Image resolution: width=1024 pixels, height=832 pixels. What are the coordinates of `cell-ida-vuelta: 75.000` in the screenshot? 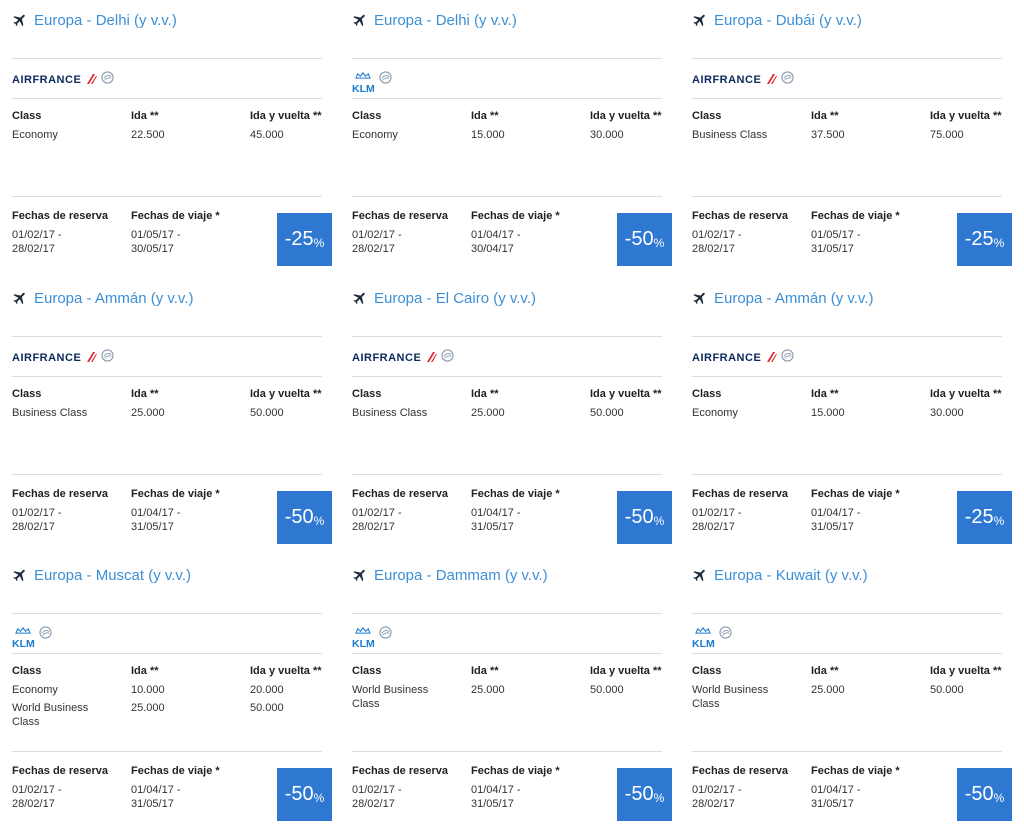 It's located at (947, 135).